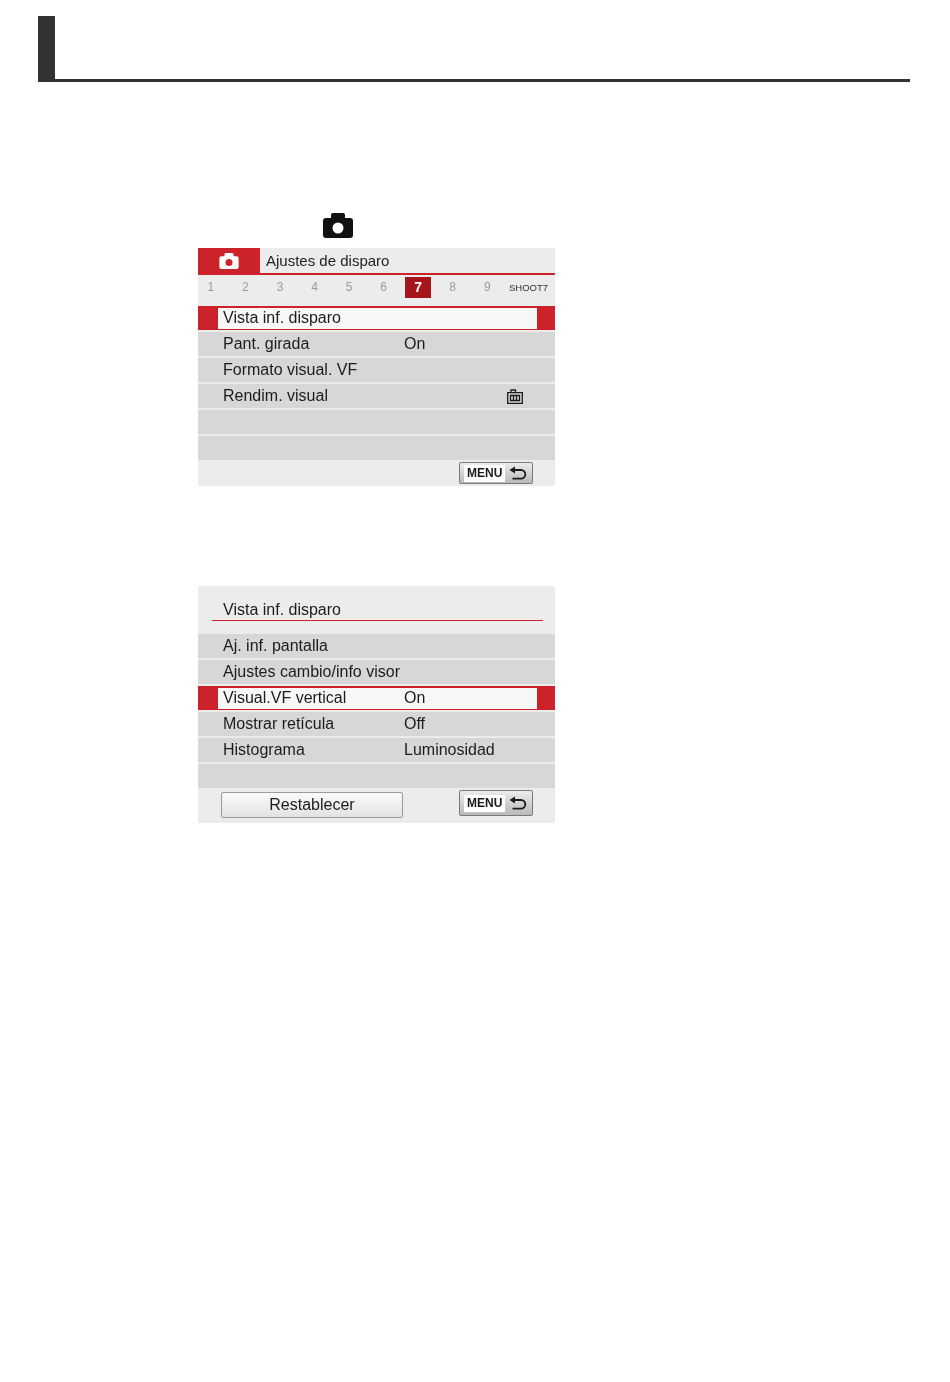  I want to click on item-label: Visual.VF vertical, so click(285, 698).